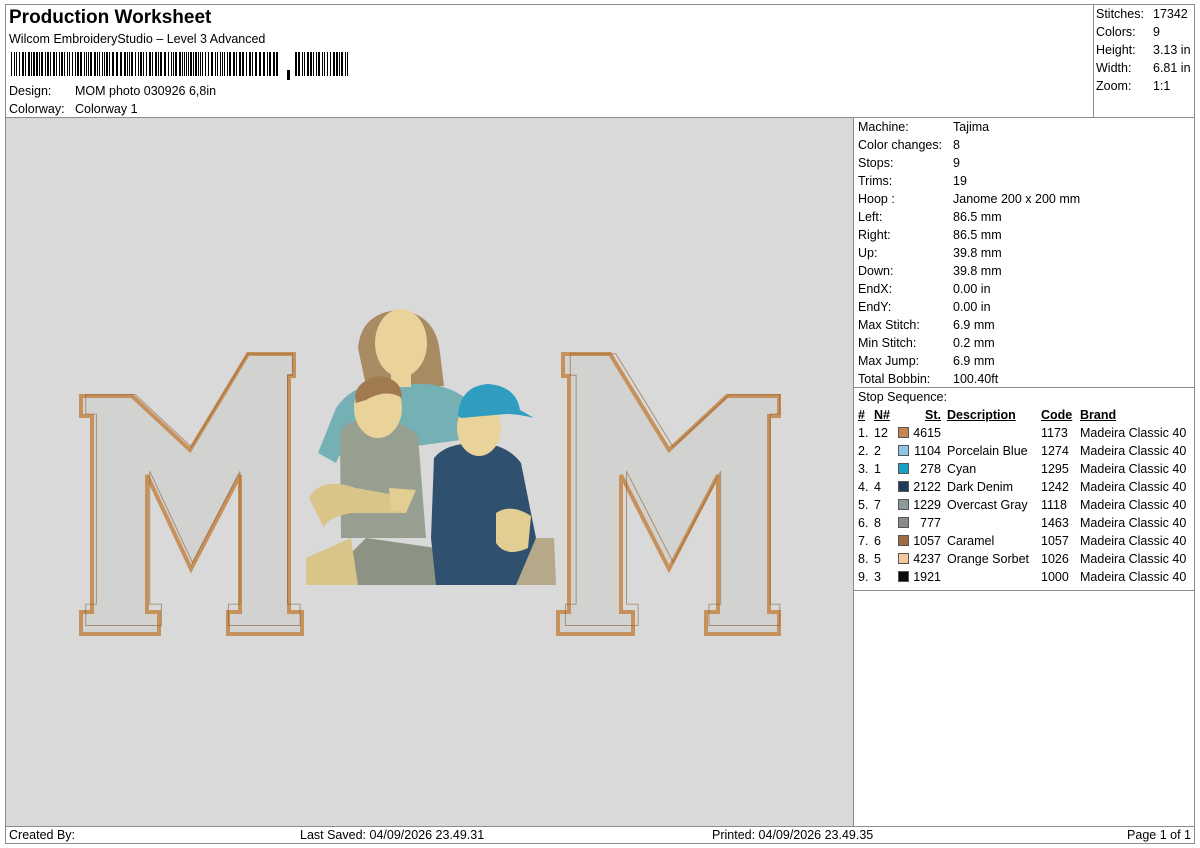  I want to click on machine-row: EndY: 0.00 in, so click(1024, 307).